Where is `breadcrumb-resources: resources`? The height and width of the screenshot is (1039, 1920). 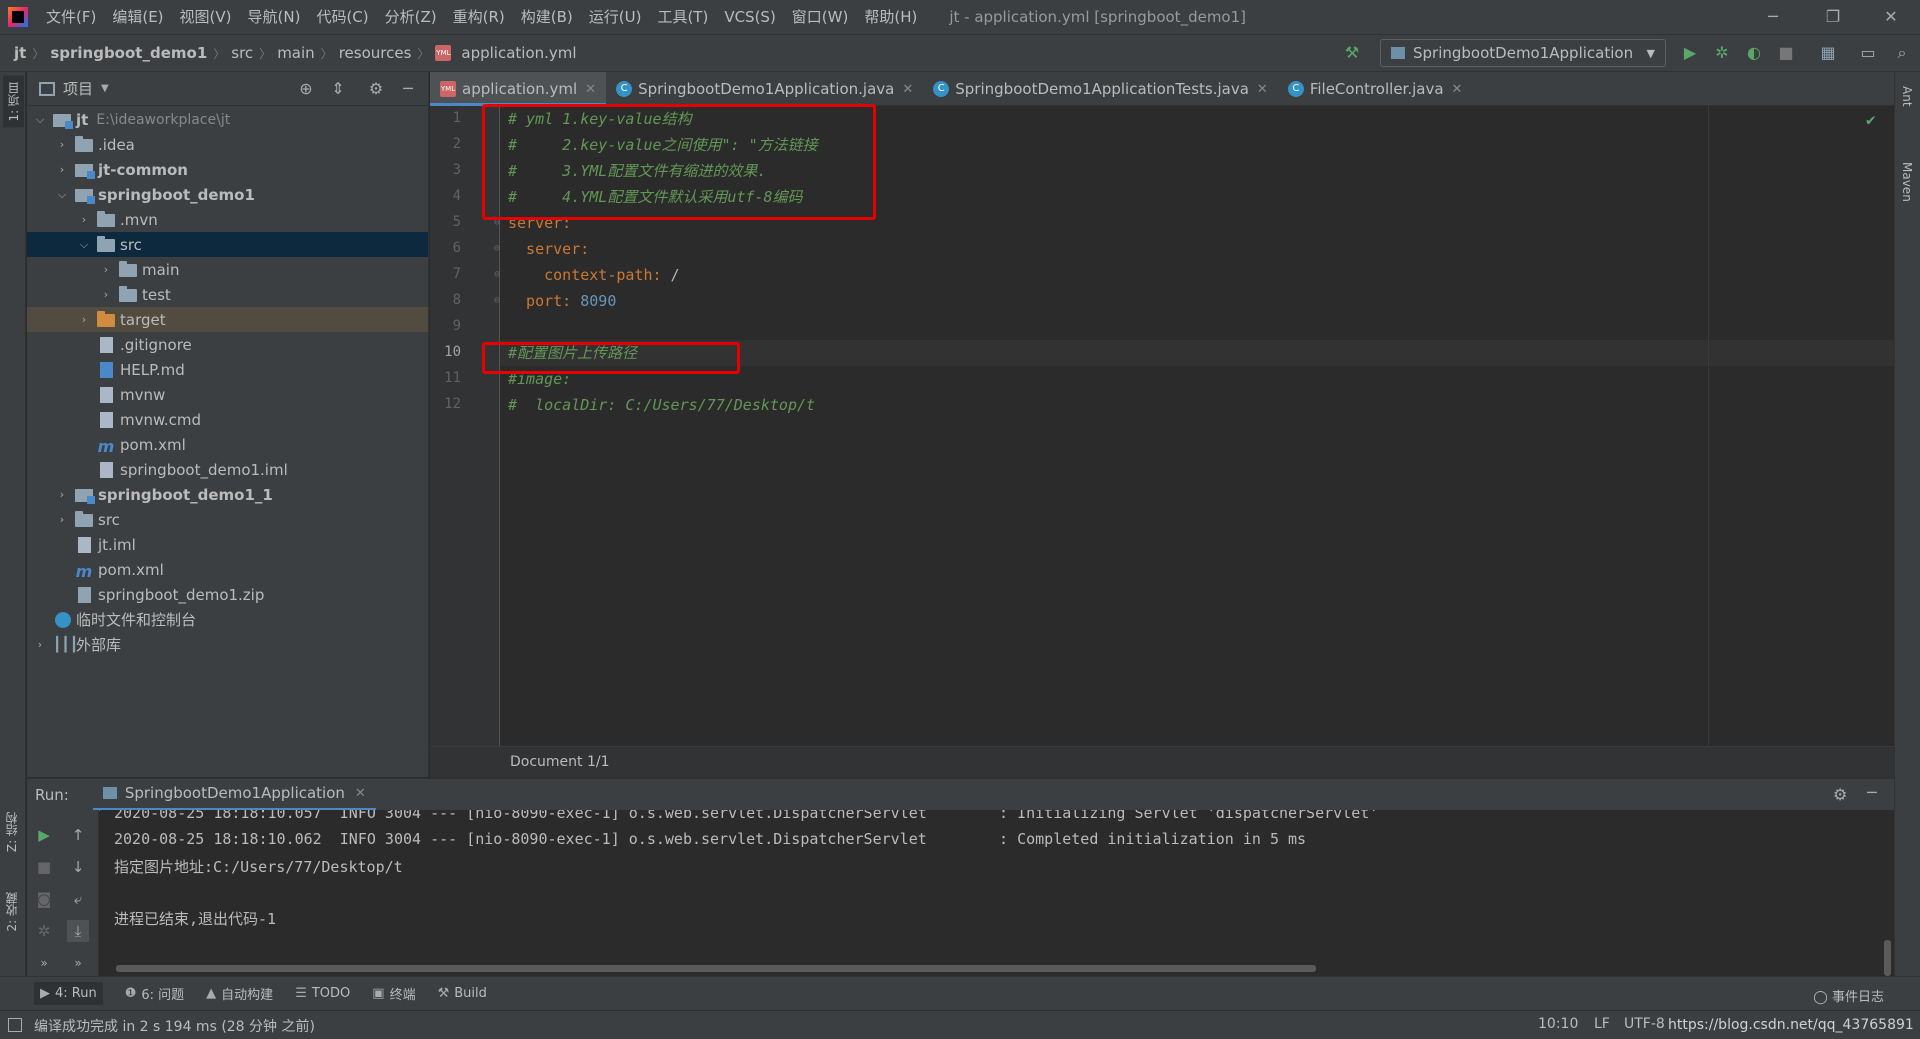
breadcrumb-resources: resources is located at coordinates (375, 53).